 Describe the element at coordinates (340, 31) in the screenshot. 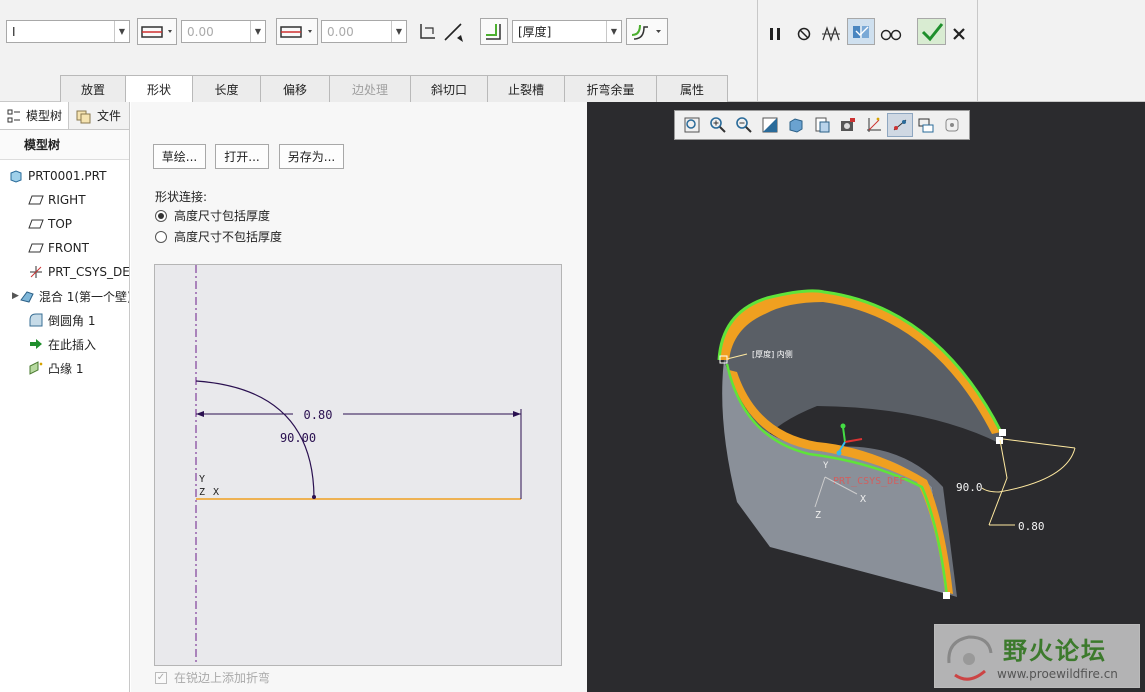

I see `length-dim2-value: 0.00` at that location.